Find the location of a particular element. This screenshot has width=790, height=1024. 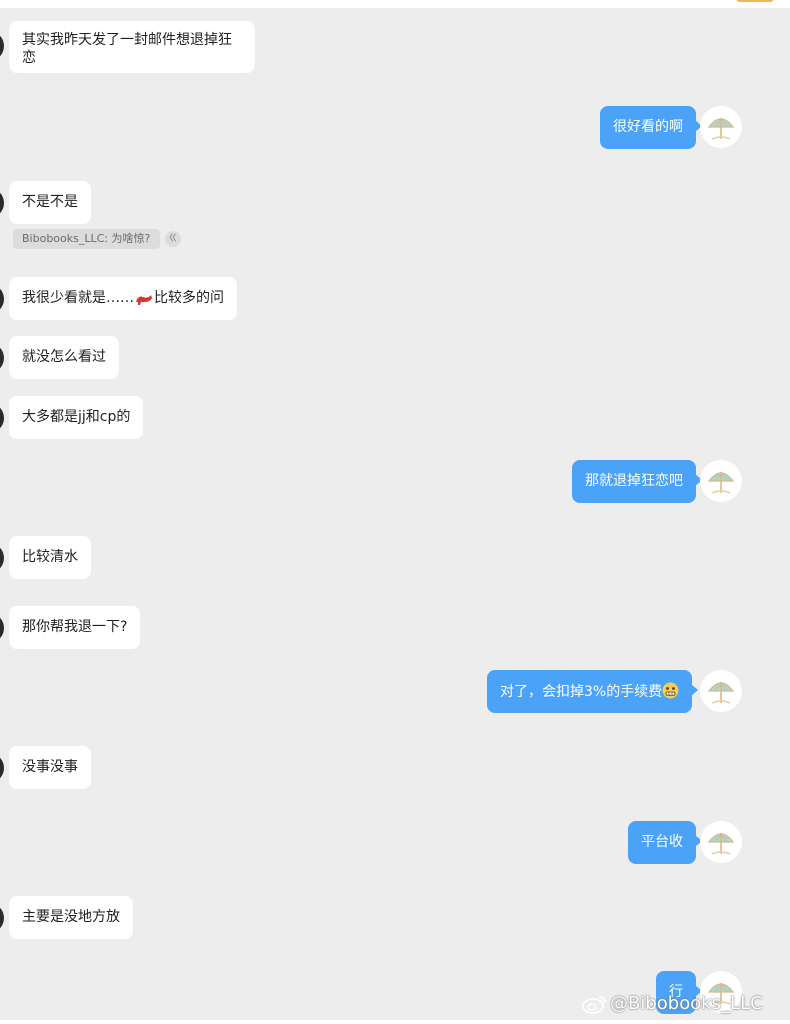

message-text: 就没怎么看过 is located at coordinates (64, 357).